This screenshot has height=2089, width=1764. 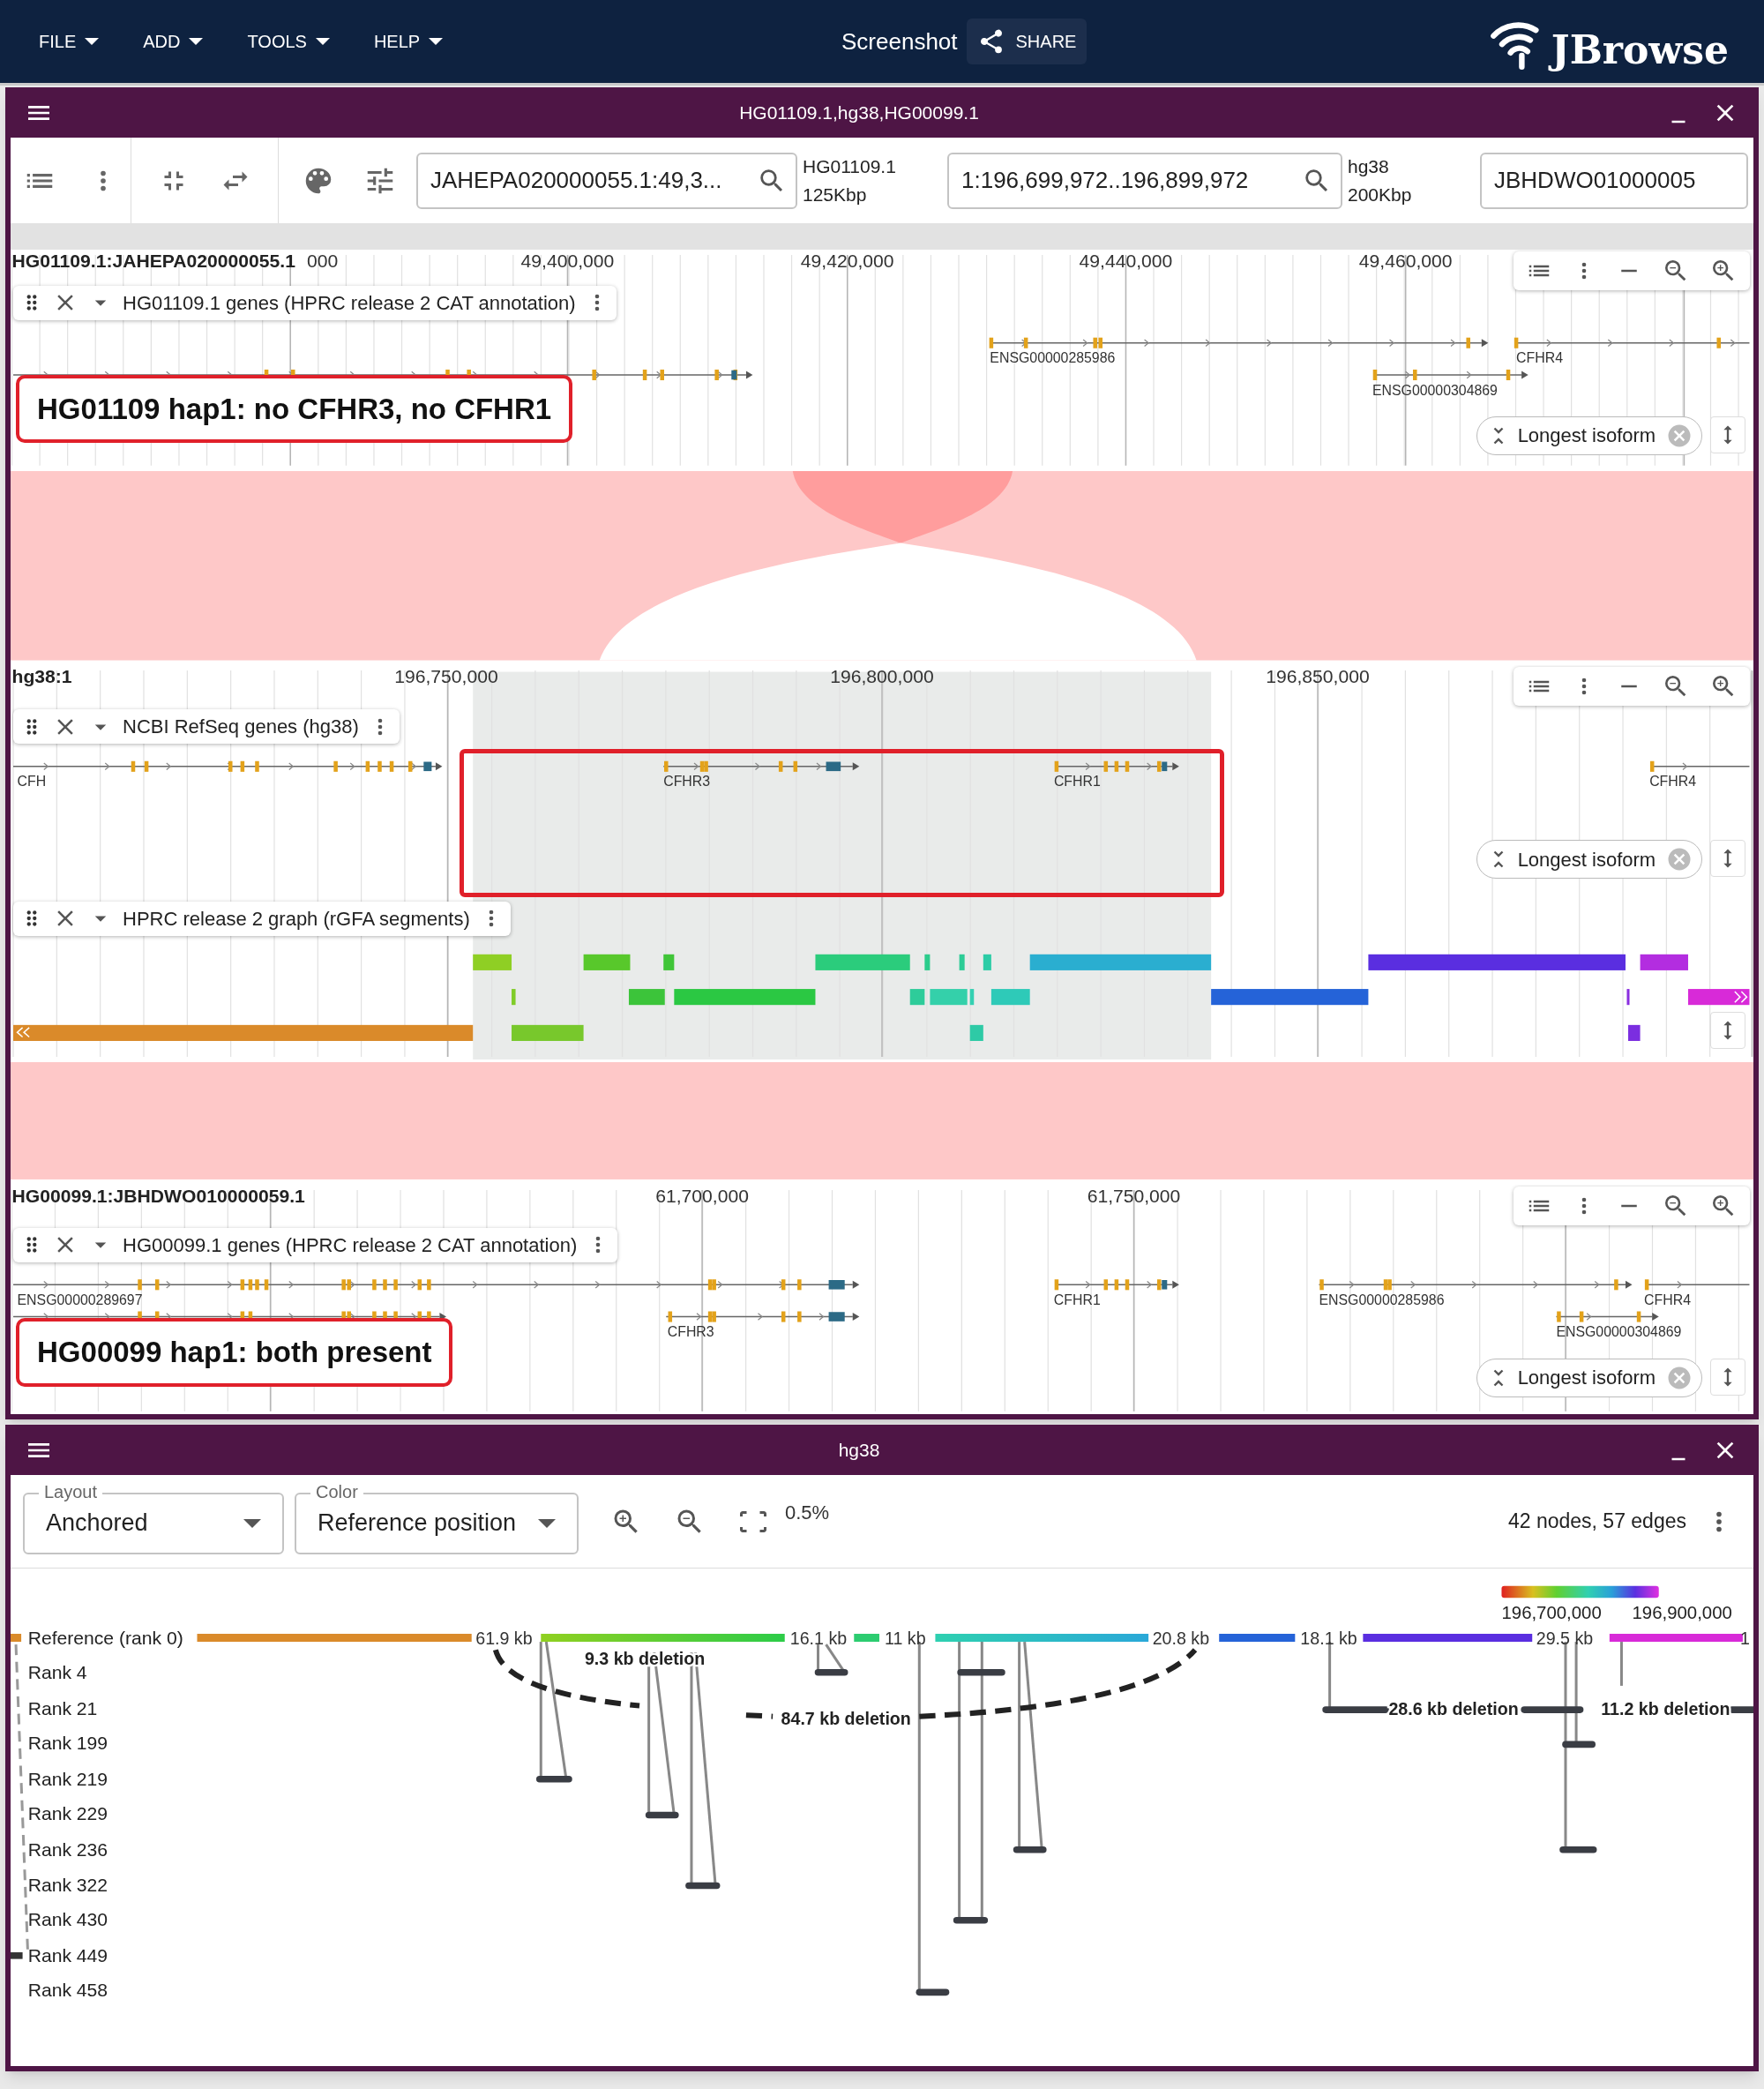 I want to click on ruler-label: 000, so click(x=322, y=260).